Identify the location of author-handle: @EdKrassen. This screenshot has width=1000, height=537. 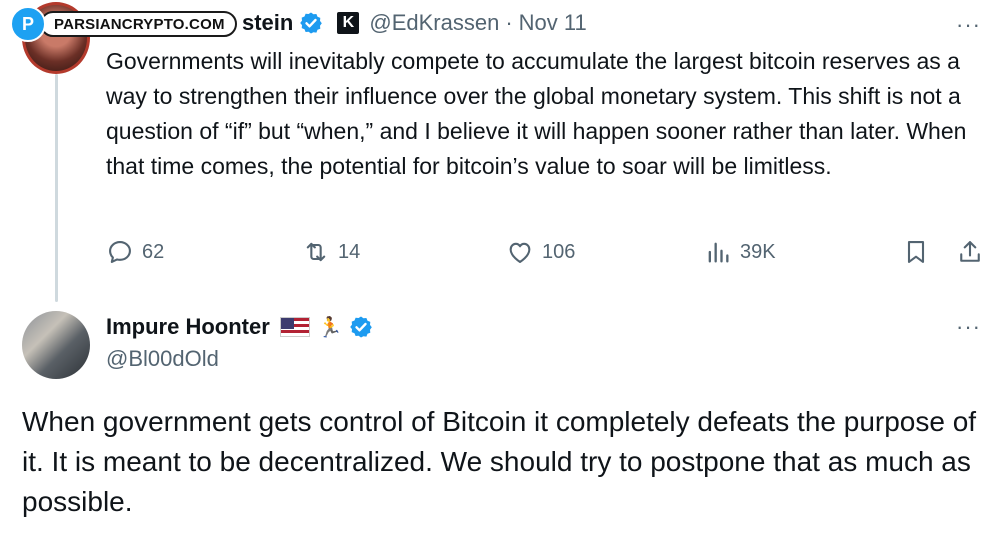
(434, 23).